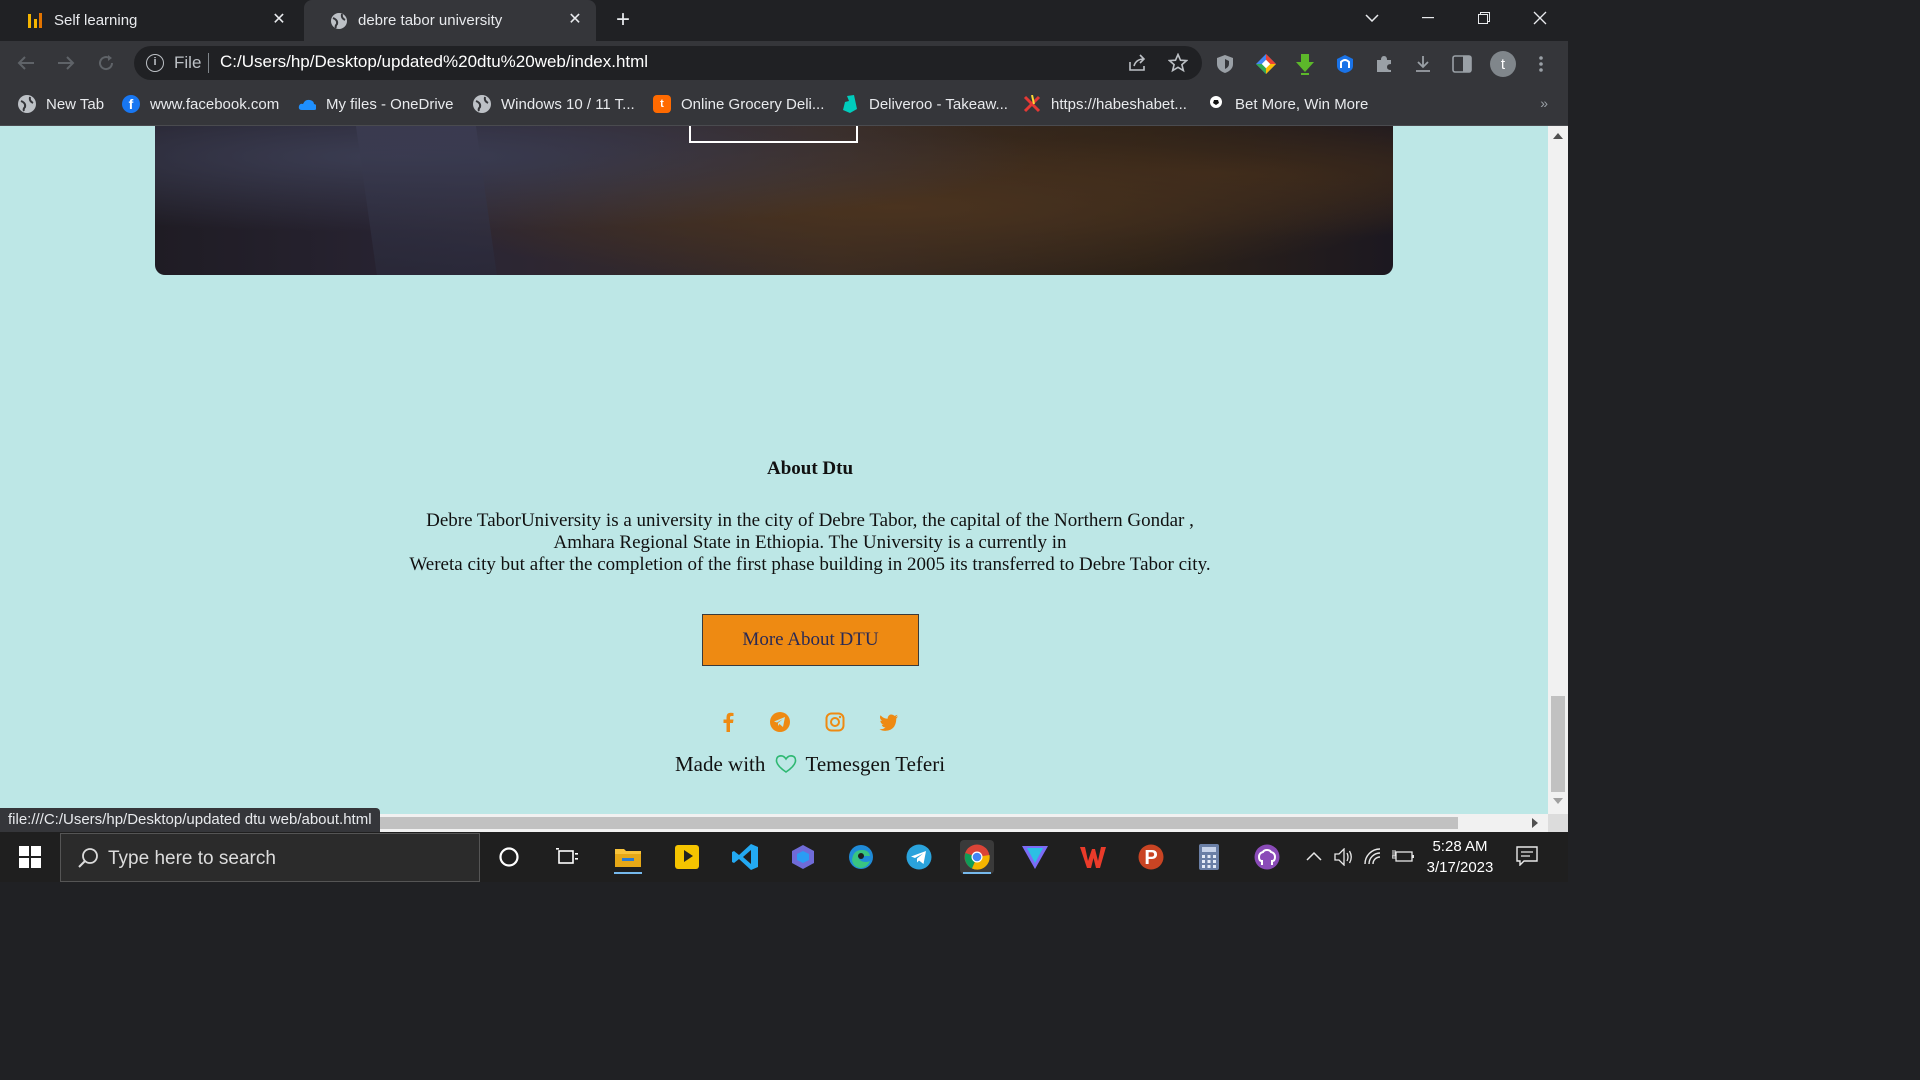  What do you see at coordinates (745, 857) in the screenshot?
I see `vscode-icon` at bounding box center [745, 857].